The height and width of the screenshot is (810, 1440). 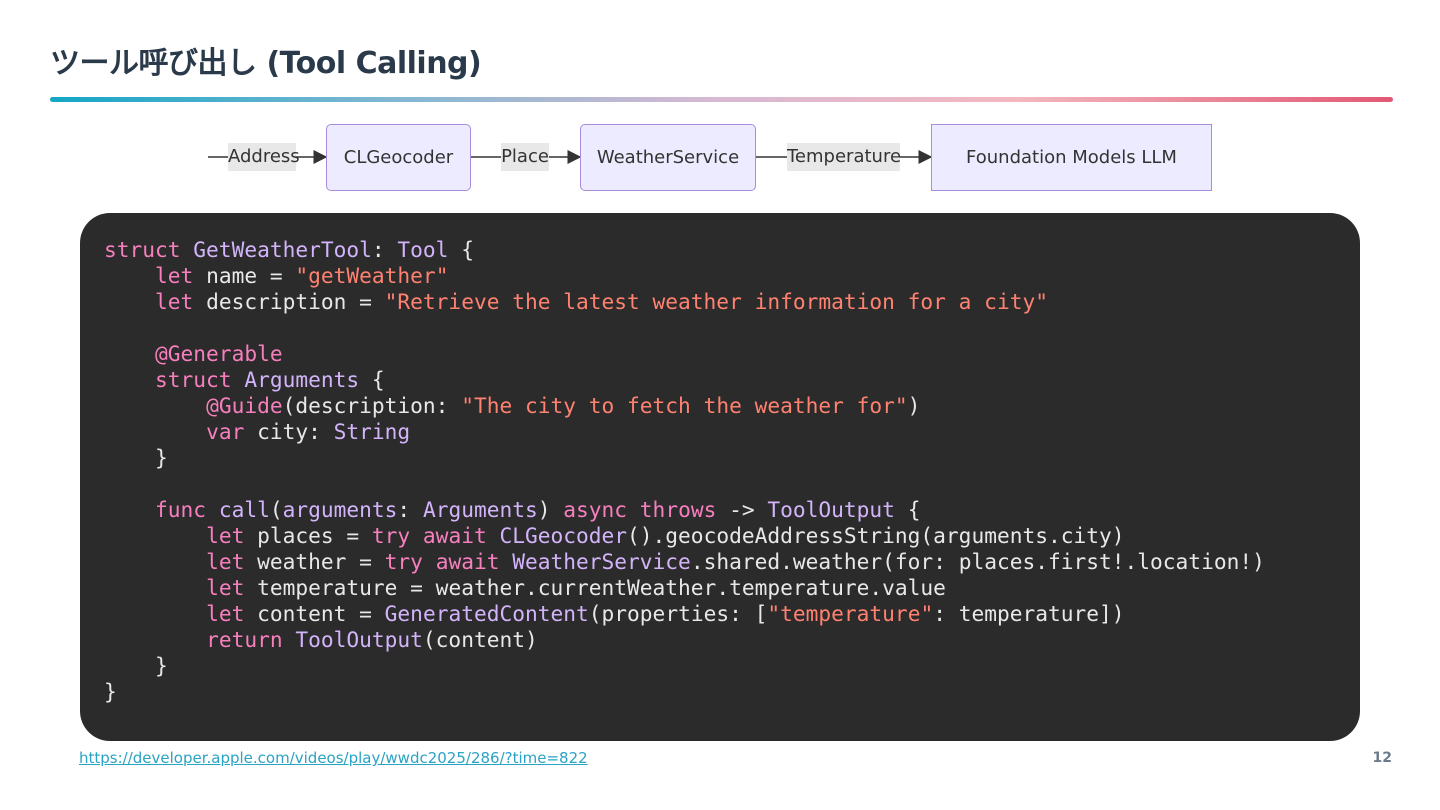 I want to click on code-line: var city: String, so click(x=684, y=432).